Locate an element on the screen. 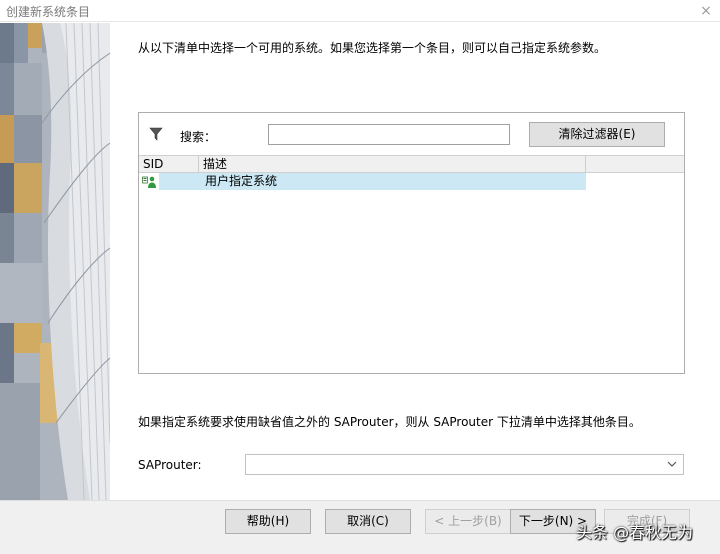 The image size is (720, 554). user-system-icon is located at coordinates (149, 181).